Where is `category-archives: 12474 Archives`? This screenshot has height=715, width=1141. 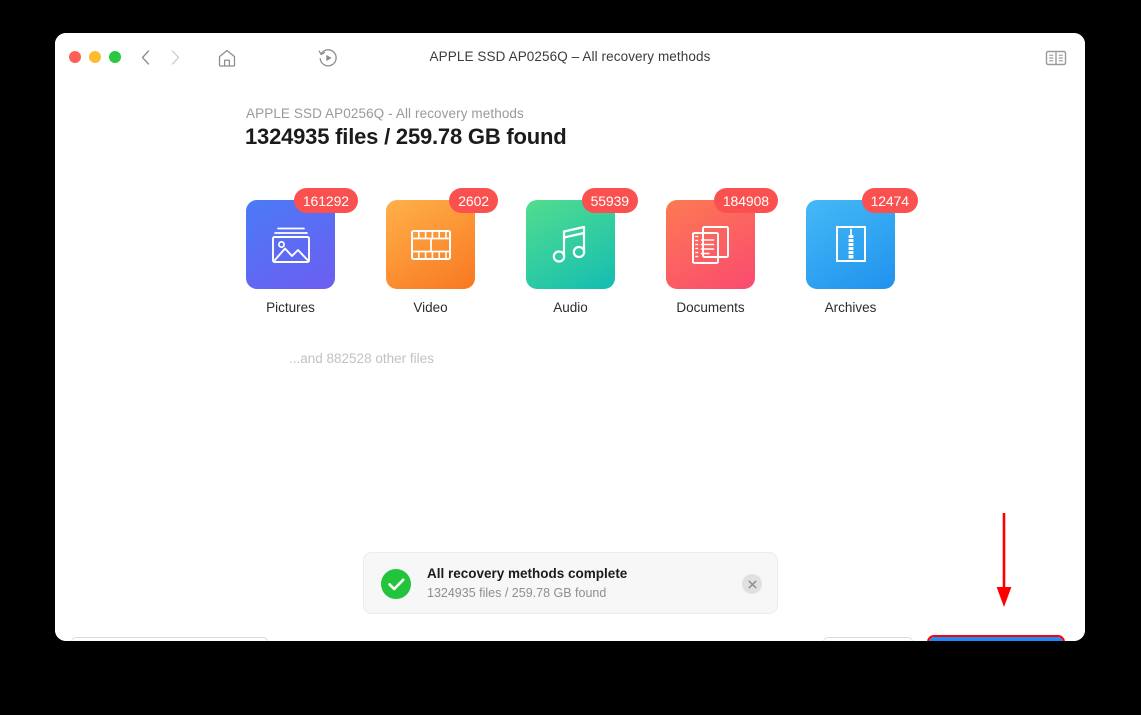
category-archives: 12474 Archives is located at coordinates (862, 251).